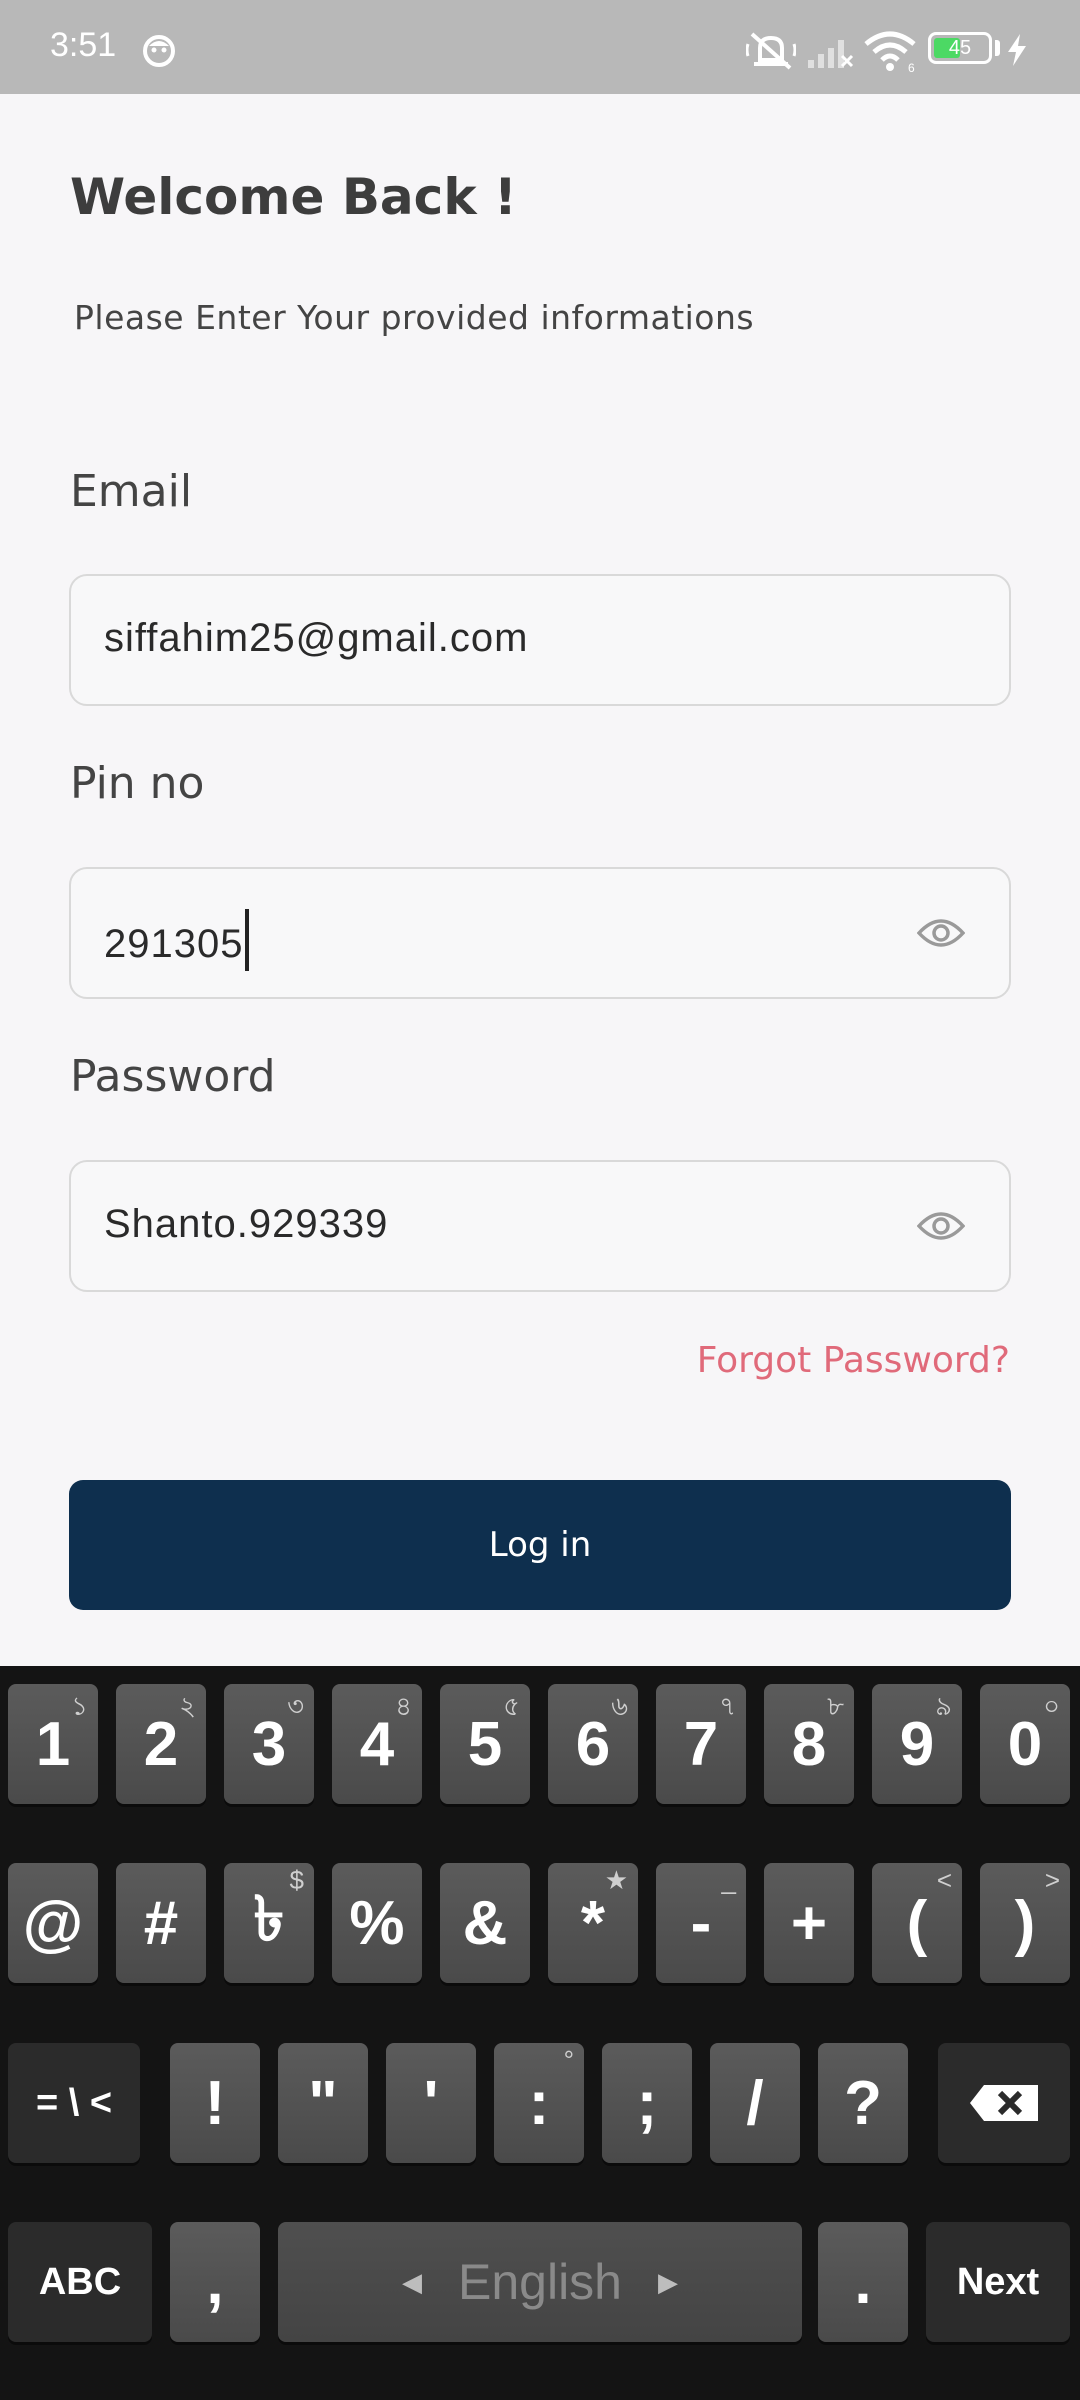  Describe the element at coordinates (863, 2282) in the screenshot. I see `key-period: .` at that location.